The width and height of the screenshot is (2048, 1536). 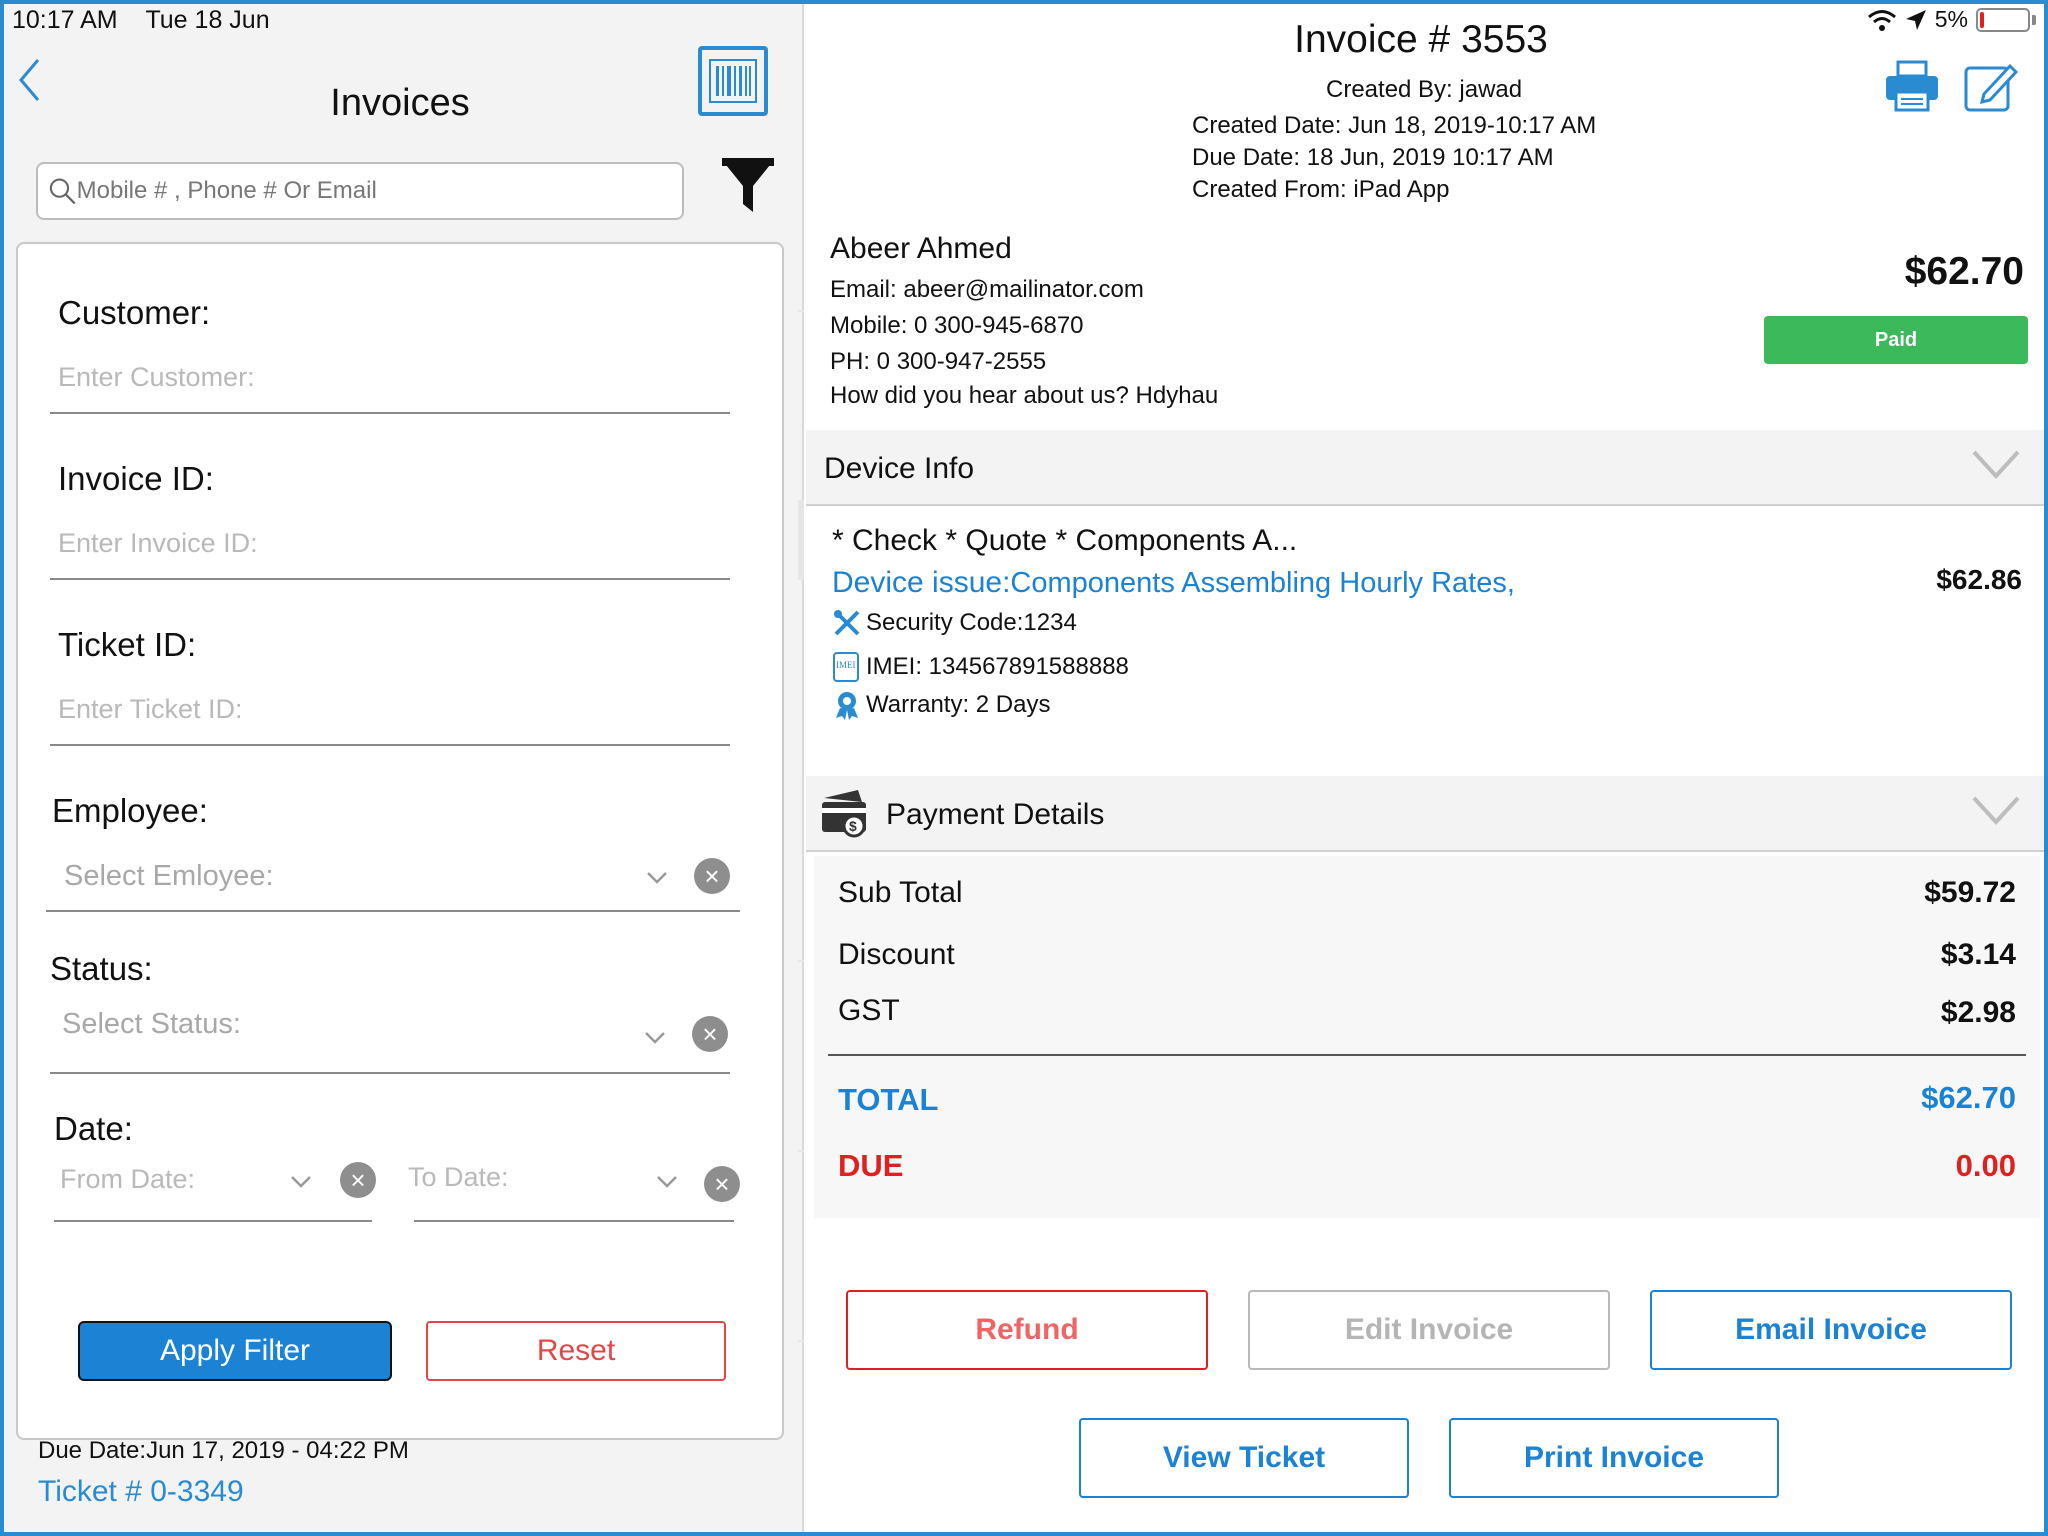 What do you see at coordinates (127, 1179) in the screenshot?
I see `from-date-select: From Date:` at bounding box center [127, 1179].